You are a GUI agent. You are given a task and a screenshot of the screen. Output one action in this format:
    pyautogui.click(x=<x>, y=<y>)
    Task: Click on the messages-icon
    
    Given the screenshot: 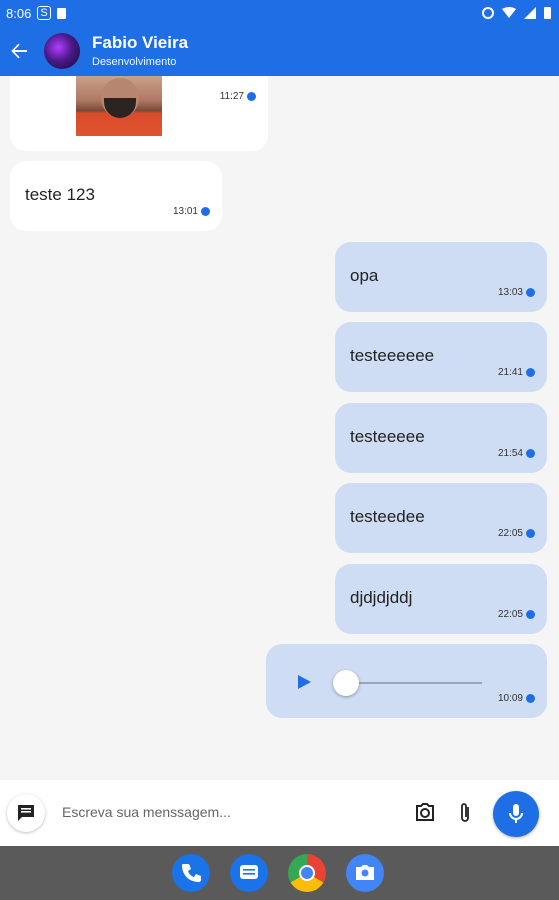 What is the action you would take?
    pyautogui.click(x=249, y=872)
    